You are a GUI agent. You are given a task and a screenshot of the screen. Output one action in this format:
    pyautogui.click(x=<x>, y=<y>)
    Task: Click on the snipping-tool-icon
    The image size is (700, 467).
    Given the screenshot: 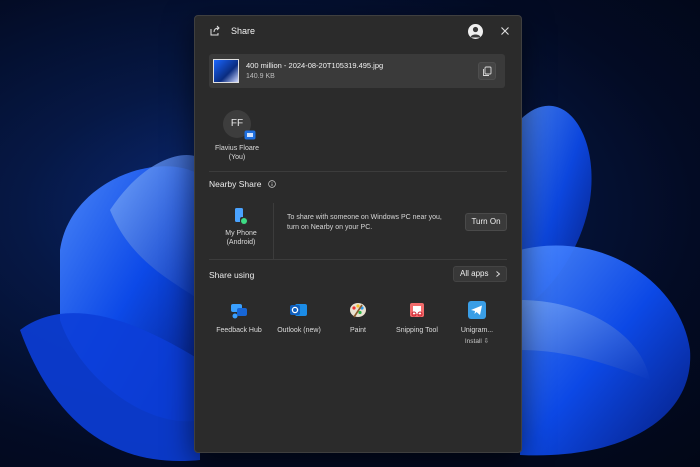 What is the action you would take?
    pyautogui.click(x=417, y=310)
    